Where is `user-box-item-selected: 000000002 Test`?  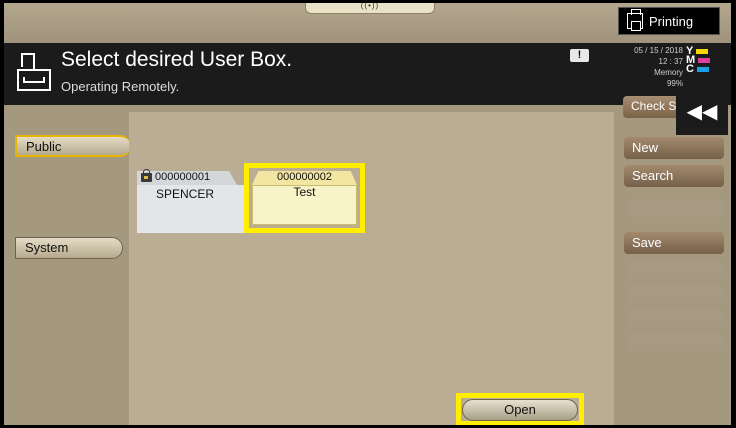
user-box-item-selected: 000000002 Test is located at coordinates (304, 198).